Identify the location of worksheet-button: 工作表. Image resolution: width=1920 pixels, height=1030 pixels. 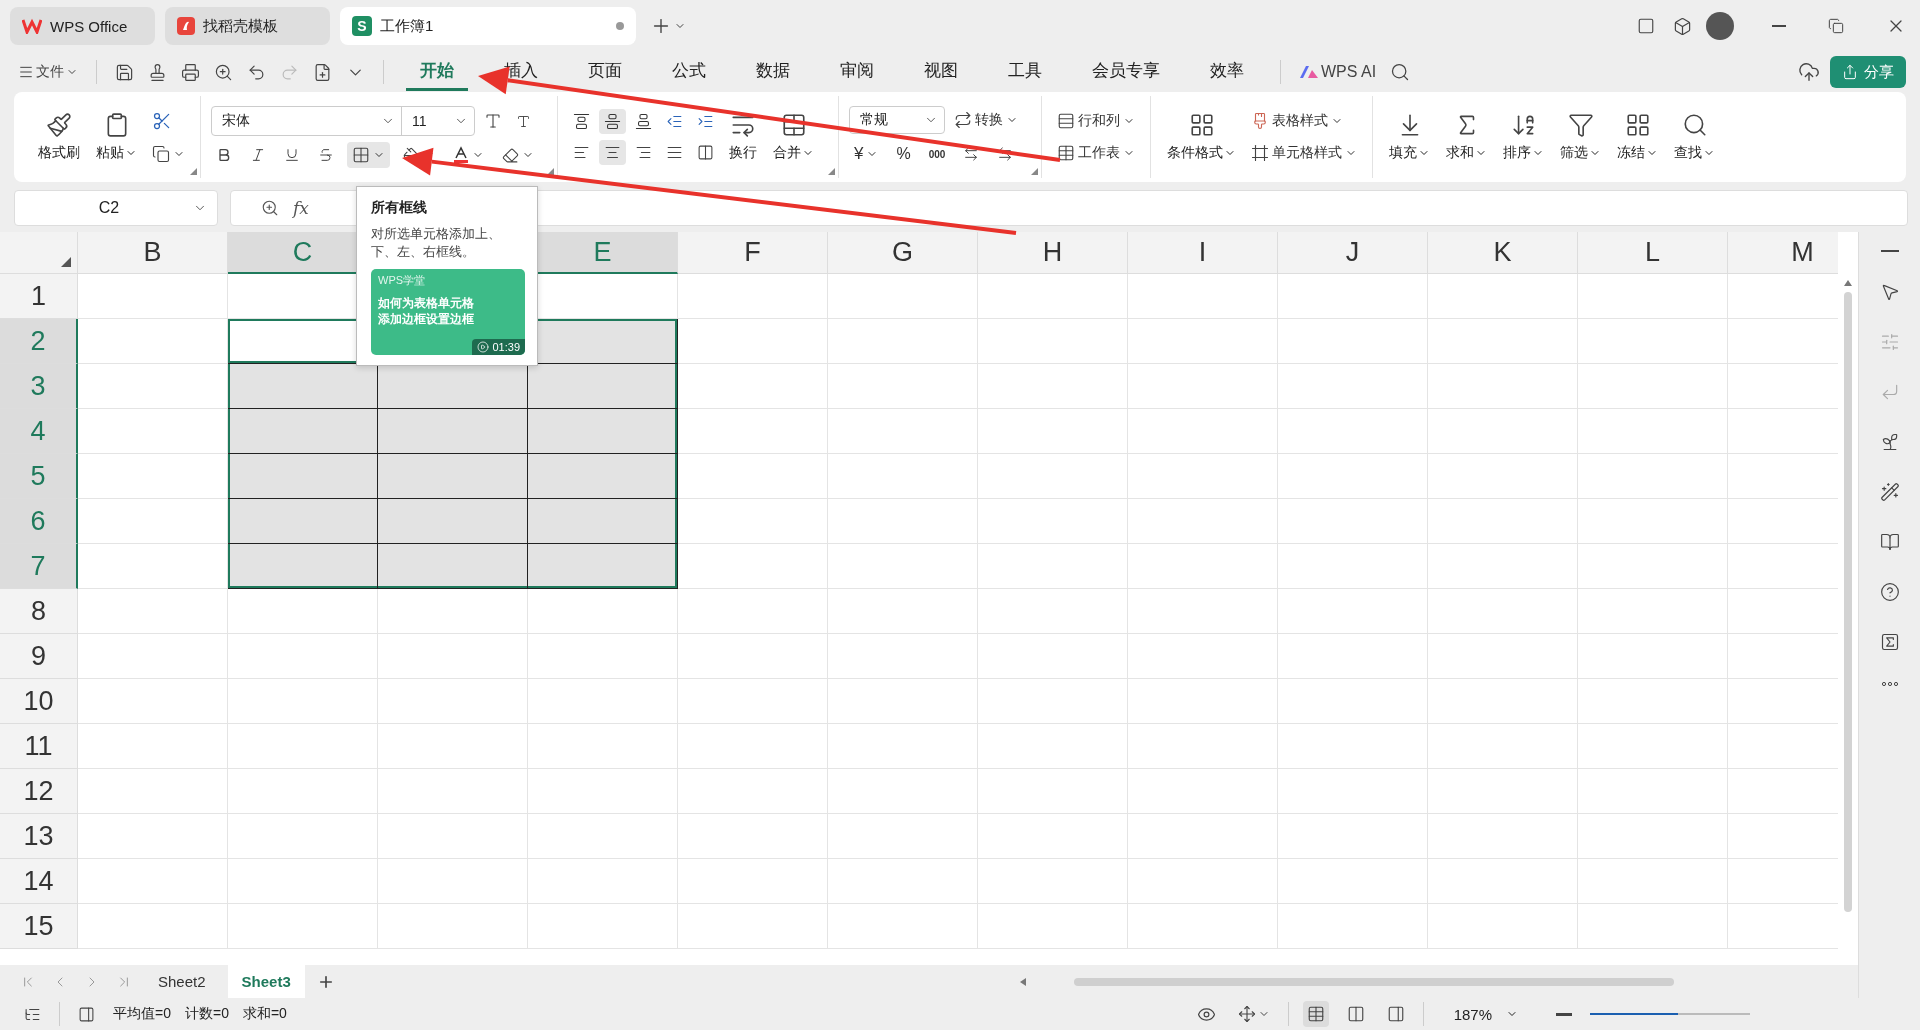
(1096, 153).